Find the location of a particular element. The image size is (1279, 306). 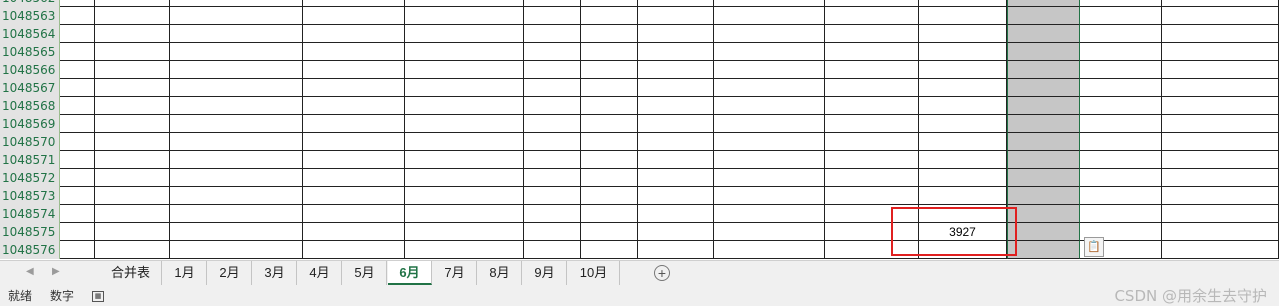

sheet-tab: 5月 is located at coordinates (365, 273).